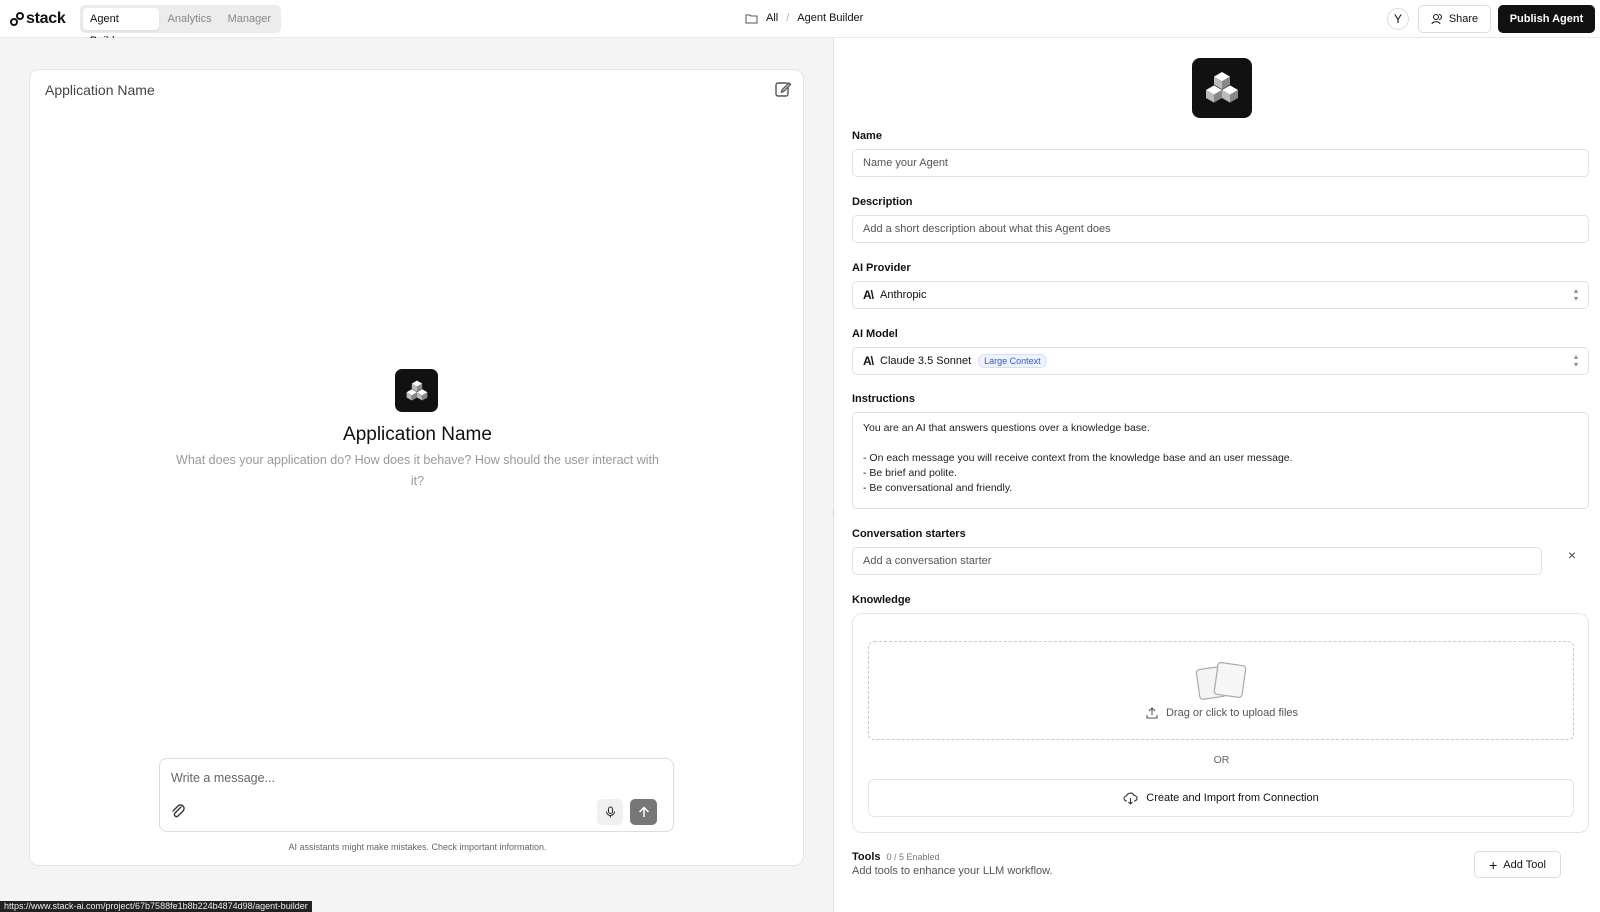 This screenshot has height=912, width=1600. I want to click on tab-agent-builder: Agent Builder, so click(121, 27).